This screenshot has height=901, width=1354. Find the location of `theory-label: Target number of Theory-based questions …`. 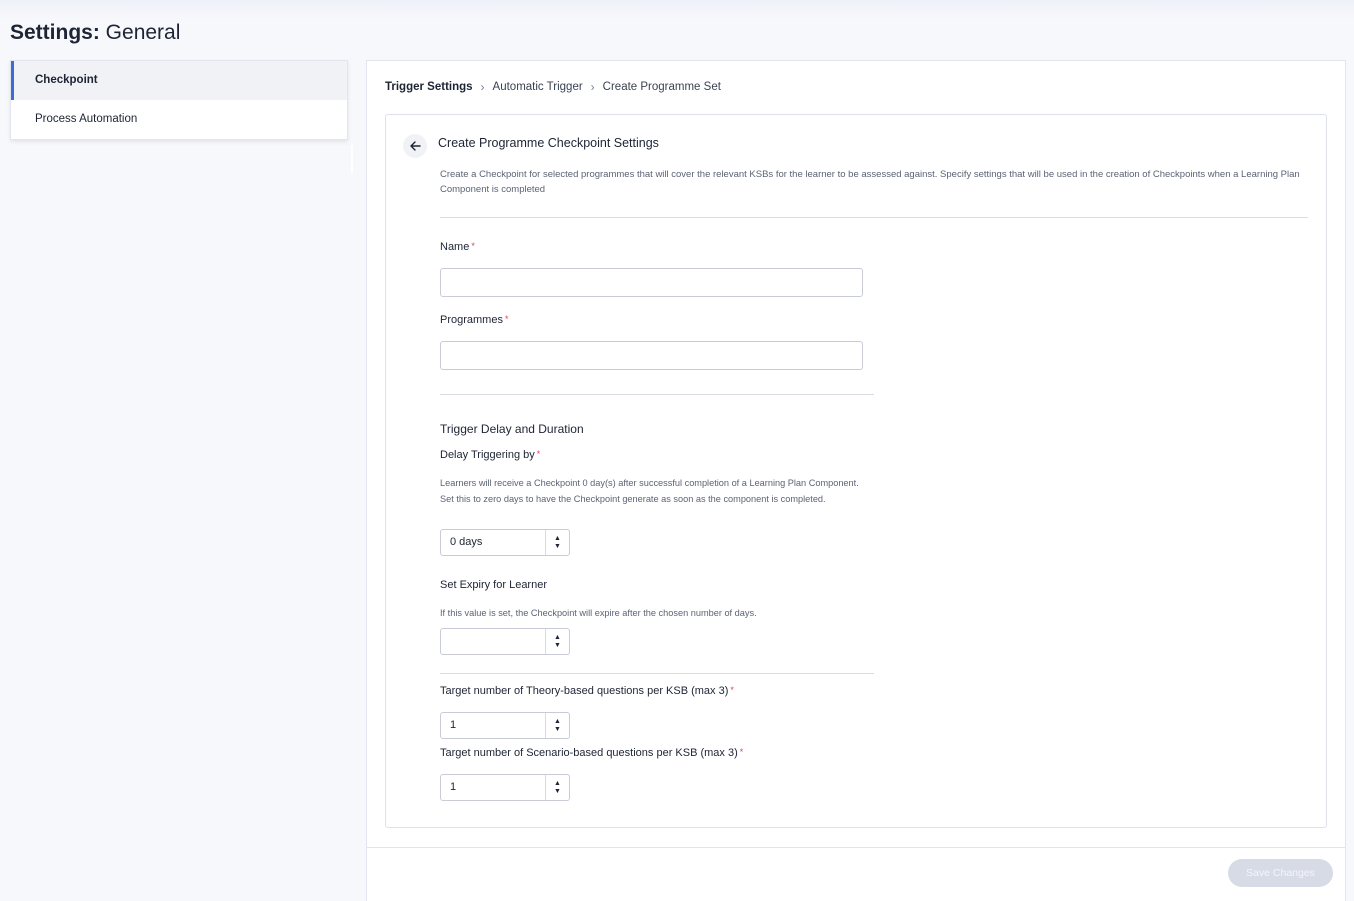

theory-label: Target number of Theory-based questions … is located at coordinates (587, 691).